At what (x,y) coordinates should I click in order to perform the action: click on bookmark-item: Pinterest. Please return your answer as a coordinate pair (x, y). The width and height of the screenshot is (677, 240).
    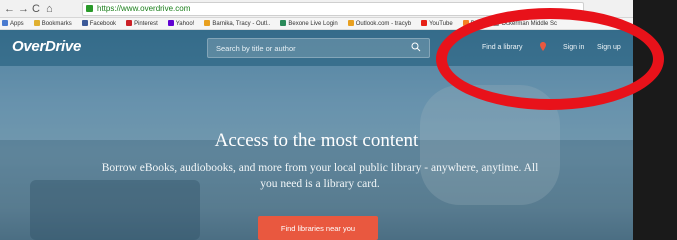
    Looking at the image, I should click on (141, 23).